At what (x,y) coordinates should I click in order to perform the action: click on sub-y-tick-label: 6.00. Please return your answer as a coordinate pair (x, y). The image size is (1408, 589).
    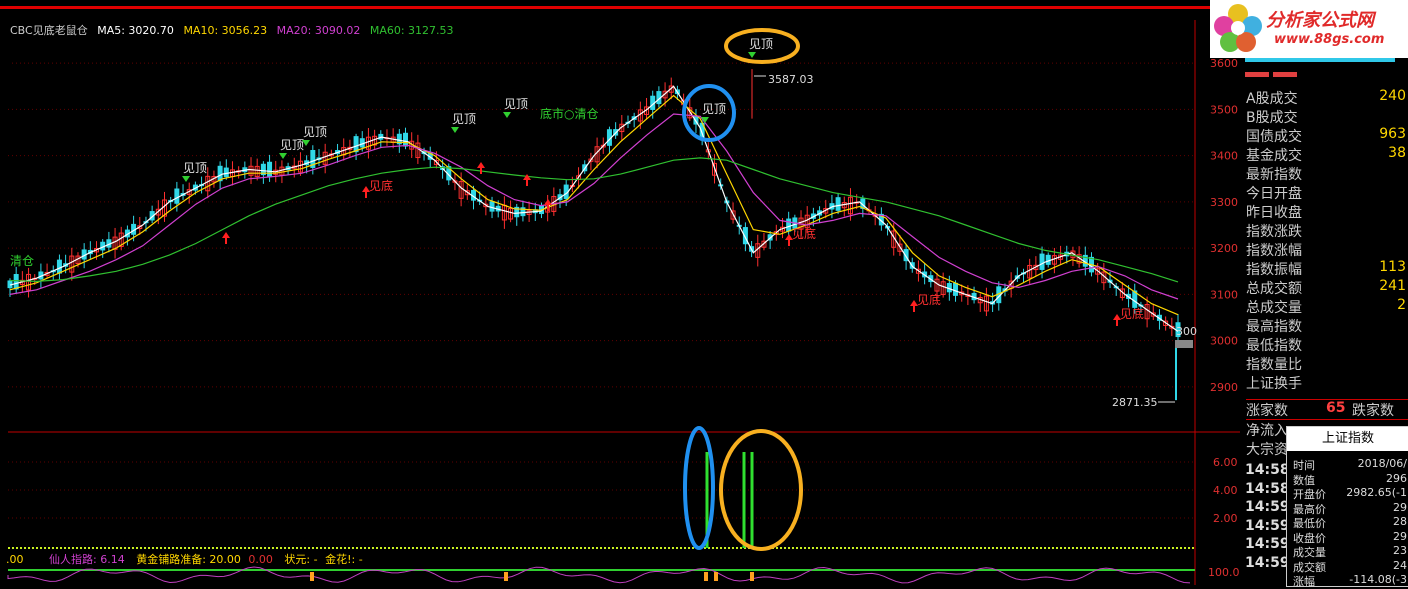
    Looking at the image, I should click on (1225, 462).